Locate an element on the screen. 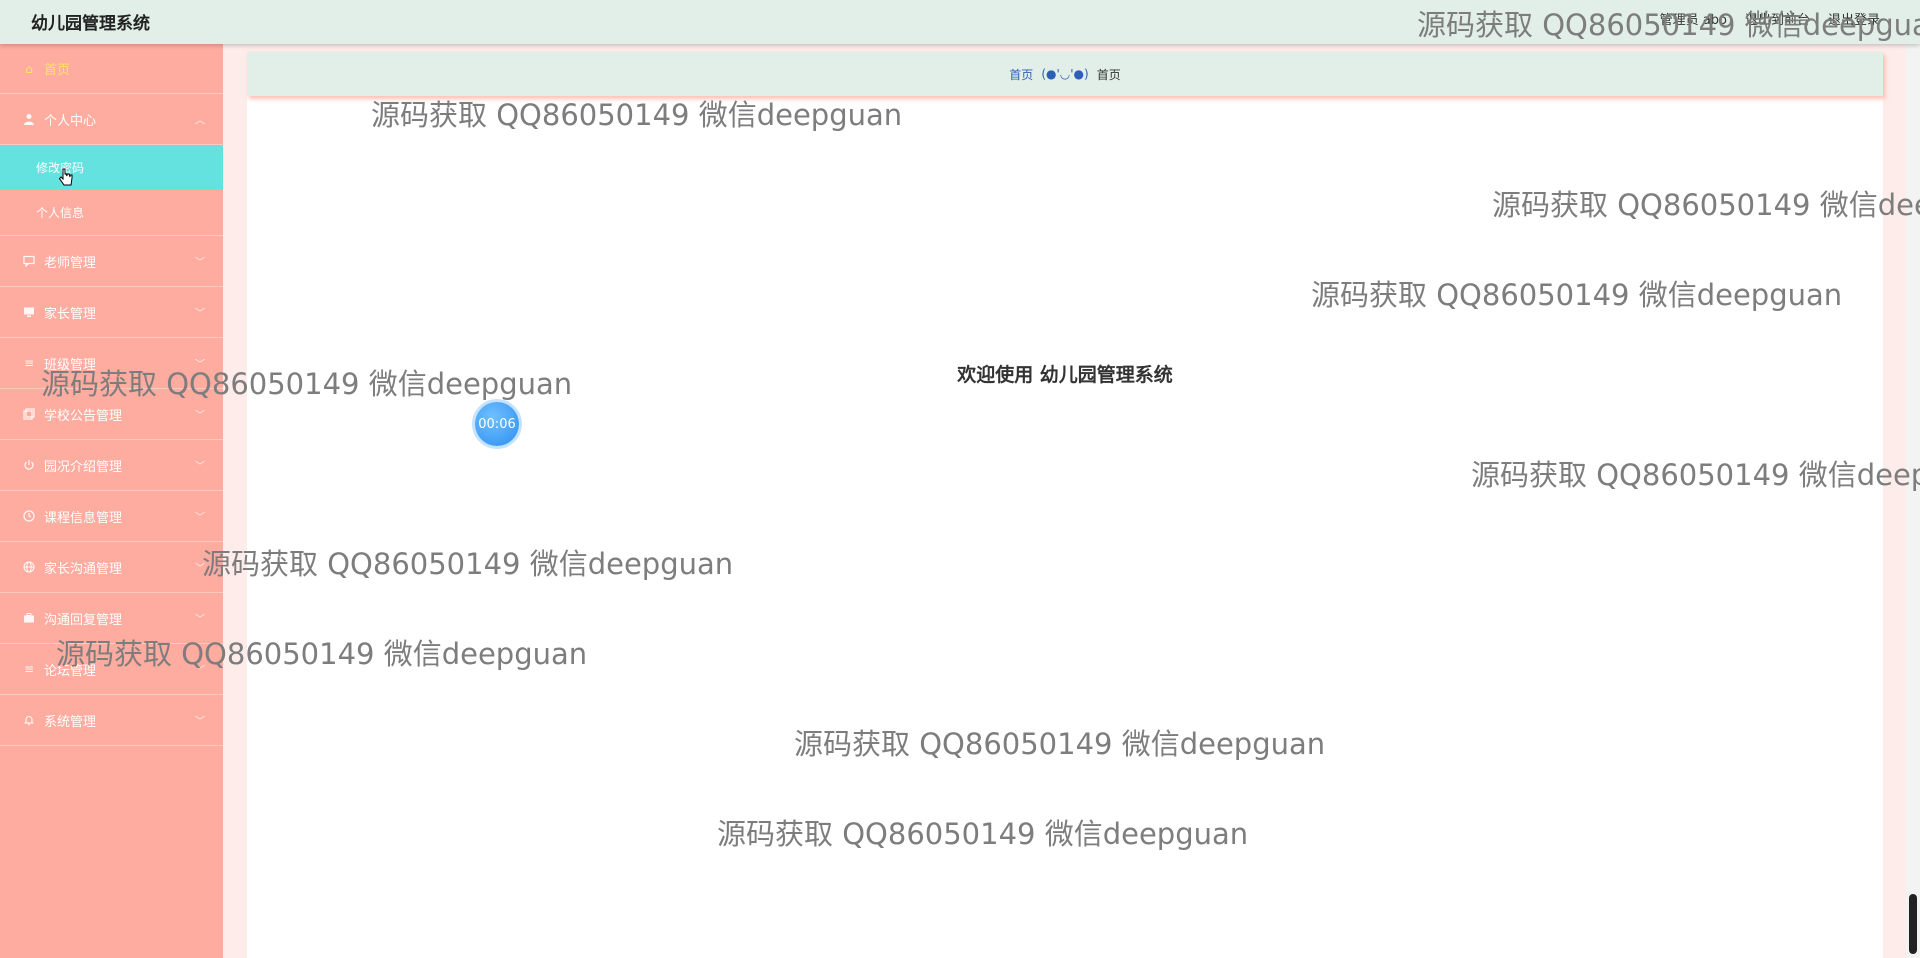 The width and height of the screenshot is (1920, 958). sidebar-item-label: 家长管理 is located at coordinates (70, 314).